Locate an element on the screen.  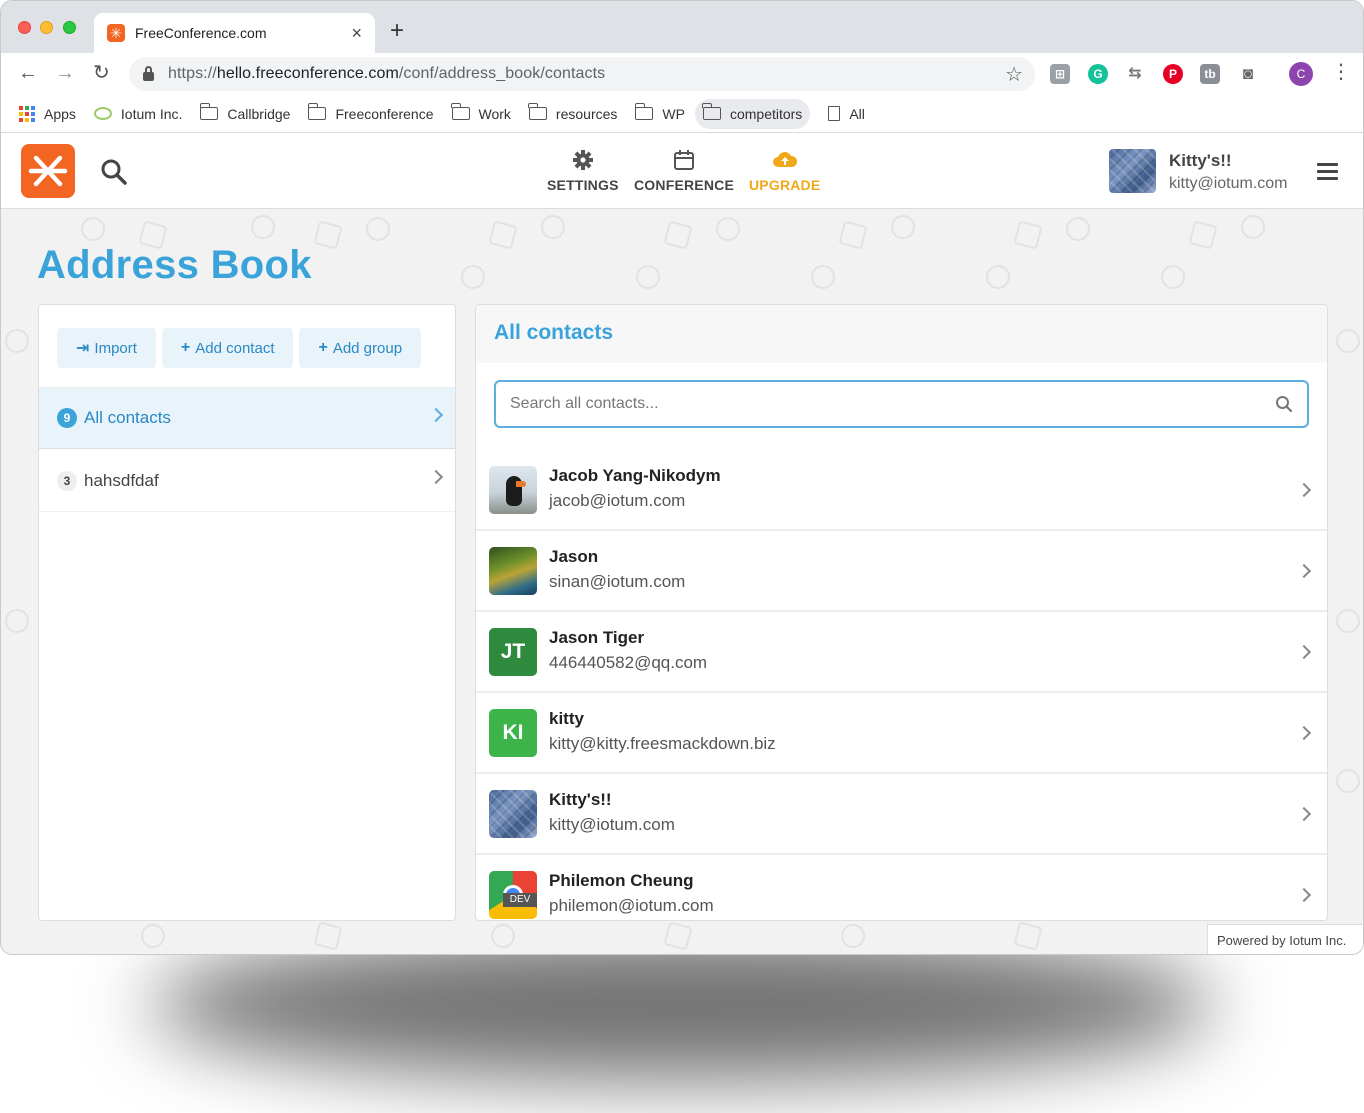
contact-name: kitty is located at coordinates (566, 718).